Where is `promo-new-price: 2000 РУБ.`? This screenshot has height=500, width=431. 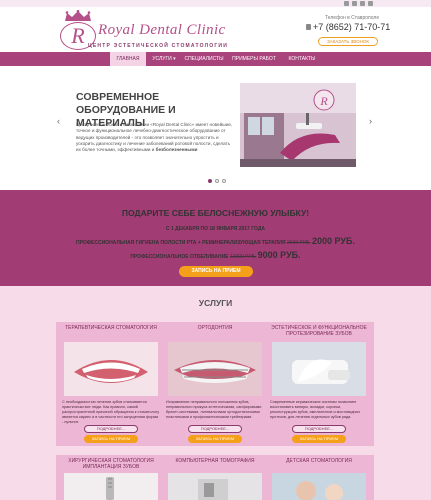
promo-new-price: 2000 РУБ. is located at coordinates (333, 241).